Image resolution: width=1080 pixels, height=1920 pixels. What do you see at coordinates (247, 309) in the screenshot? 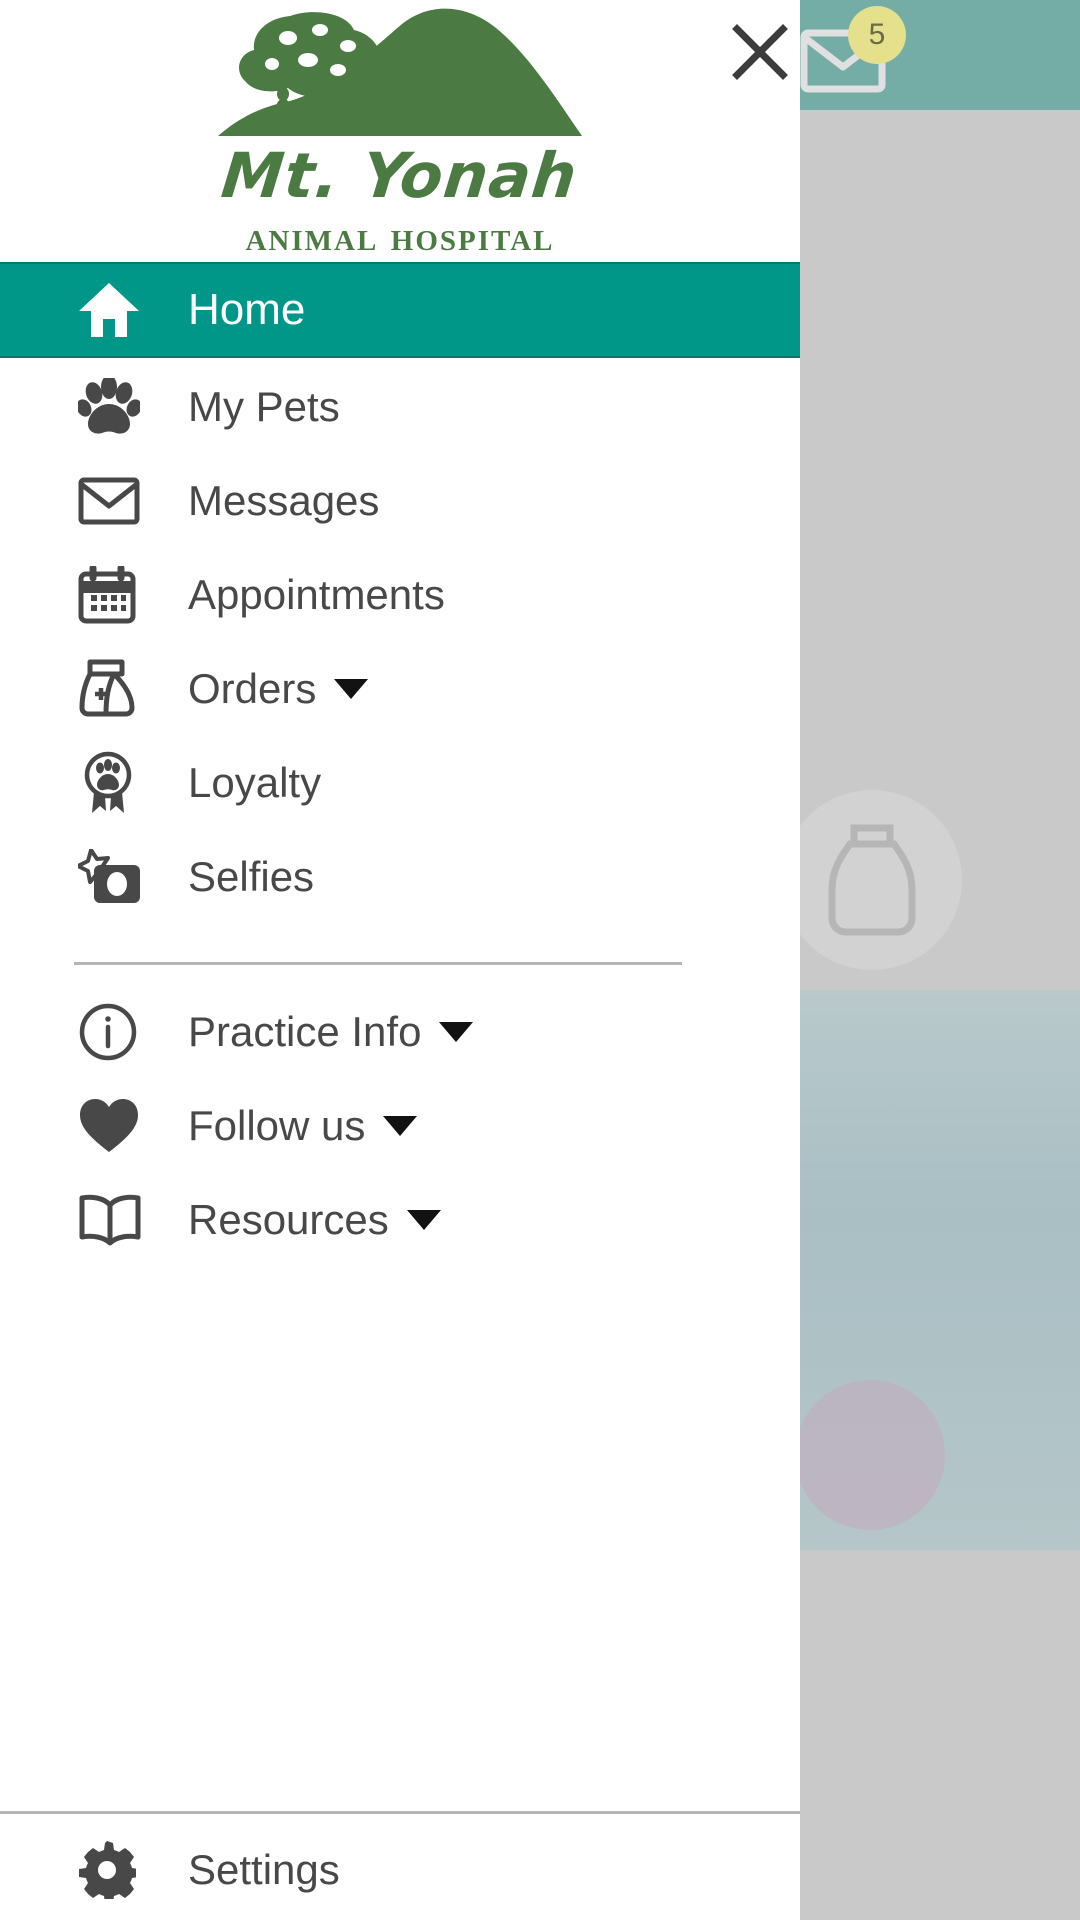
I see `sidebar-item-label: Home` at bounding box center [247, 309].